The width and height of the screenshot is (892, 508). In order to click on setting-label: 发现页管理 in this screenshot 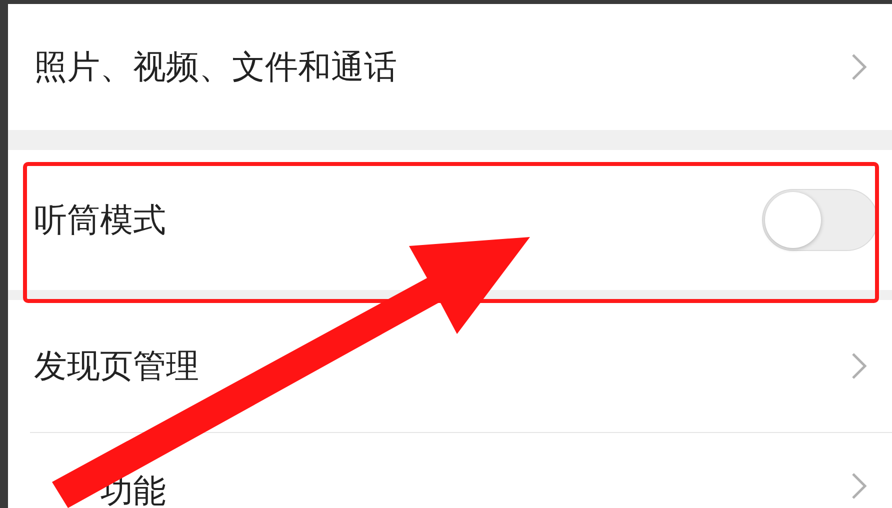, I will do `click(116, 366)`.